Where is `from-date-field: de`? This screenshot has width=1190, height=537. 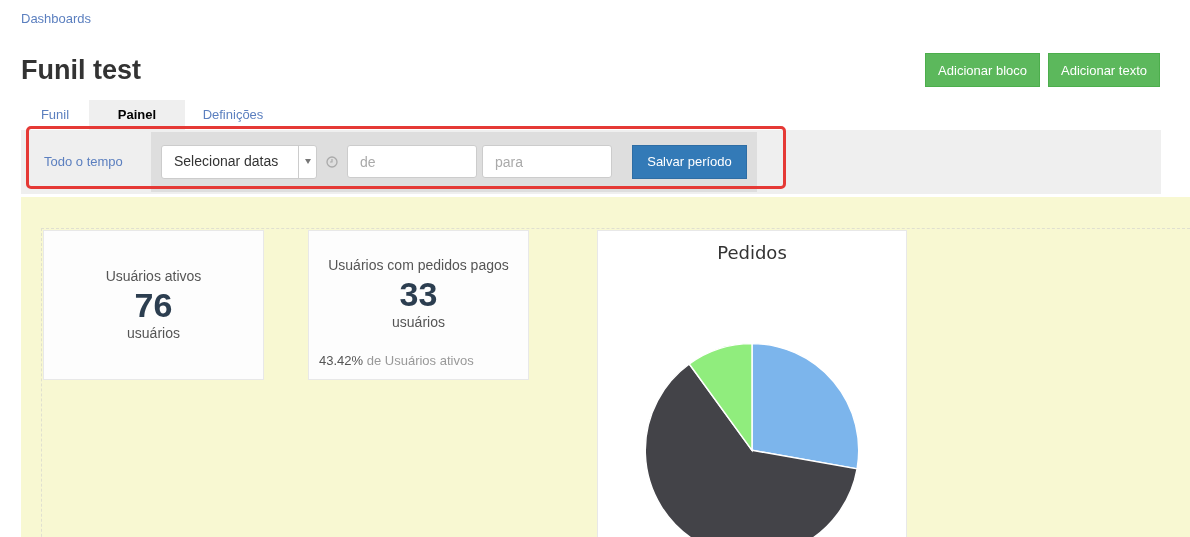
from-date-field: de is located at coordinates (412, 161).